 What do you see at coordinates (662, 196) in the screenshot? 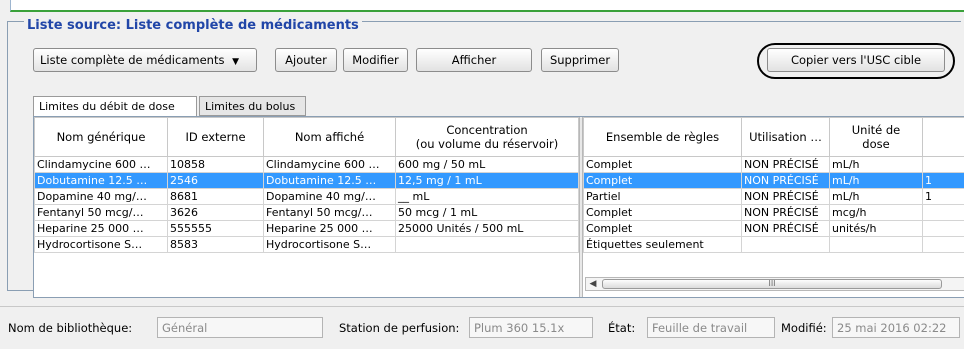
I see `rule-set-cell: Partiel` at bounding box center [662, 196].